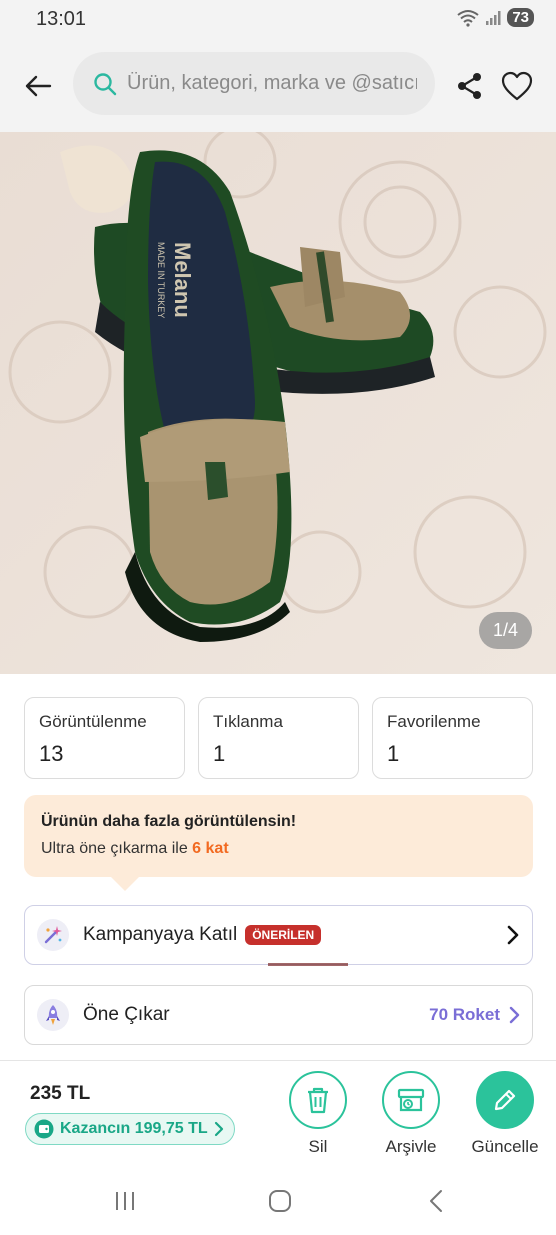 Image resolution: width=556 pixels, height=1235 pixels. I want to click on back-nav-button, so click(436, 1201).